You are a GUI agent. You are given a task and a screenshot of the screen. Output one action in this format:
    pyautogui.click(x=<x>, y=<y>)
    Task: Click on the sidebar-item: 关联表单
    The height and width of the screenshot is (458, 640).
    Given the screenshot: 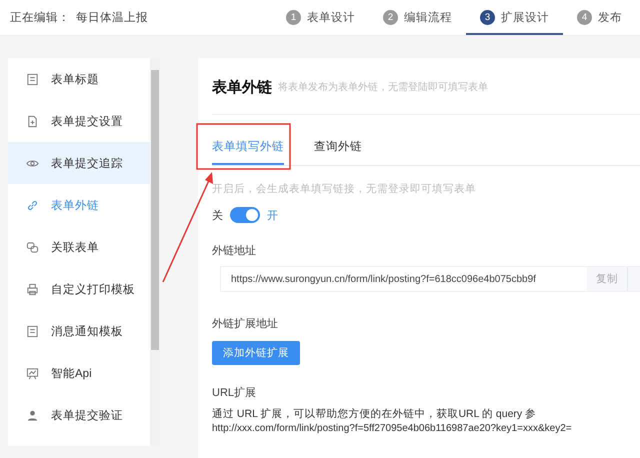 What is the action you would take?
    pyautogui.click(x=79, y=247)
    